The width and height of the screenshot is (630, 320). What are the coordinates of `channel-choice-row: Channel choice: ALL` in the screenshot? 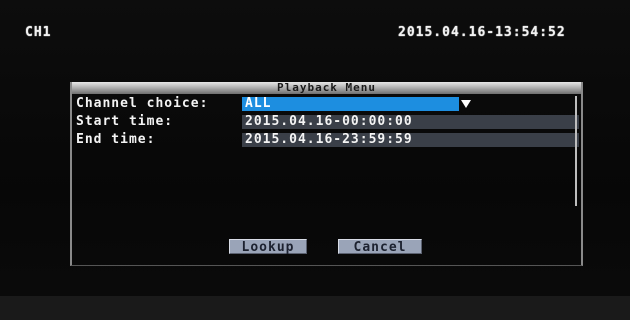 It's located at (327, 104).